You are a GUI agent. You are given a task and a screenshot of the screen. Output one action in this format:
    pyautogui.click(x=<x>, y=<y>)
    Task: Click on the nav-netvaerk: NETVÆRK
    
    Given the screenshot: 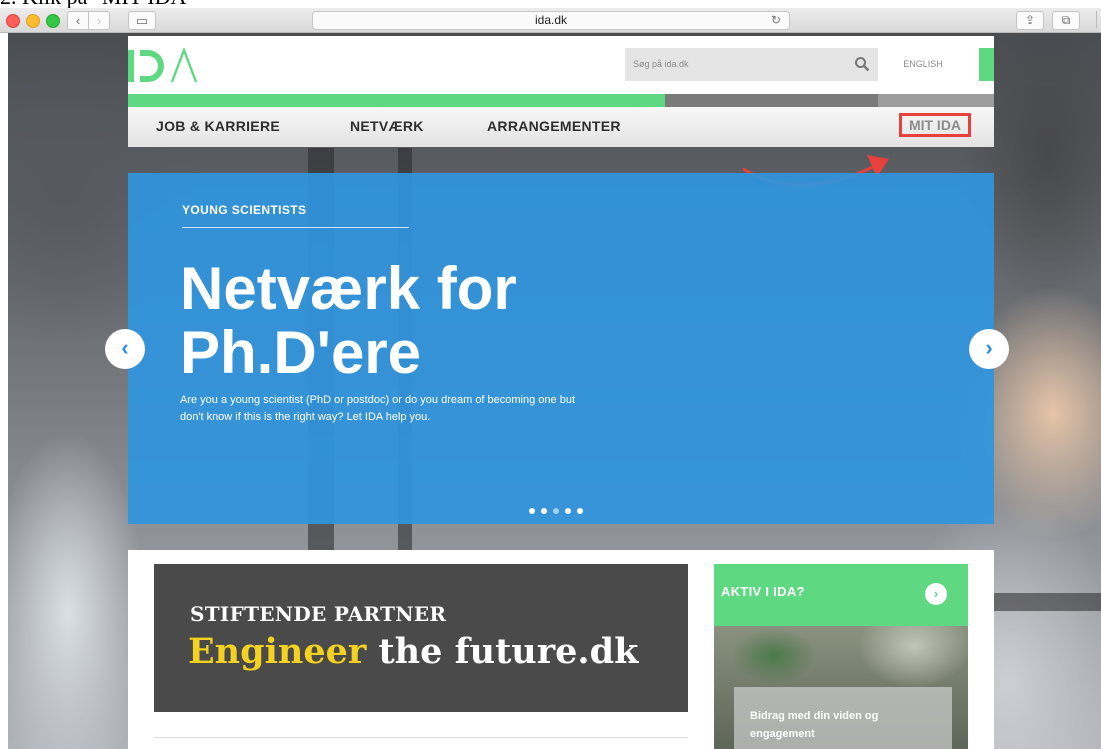 What is the action you would take?
    pyautogui.click(x=387, y=126)
    